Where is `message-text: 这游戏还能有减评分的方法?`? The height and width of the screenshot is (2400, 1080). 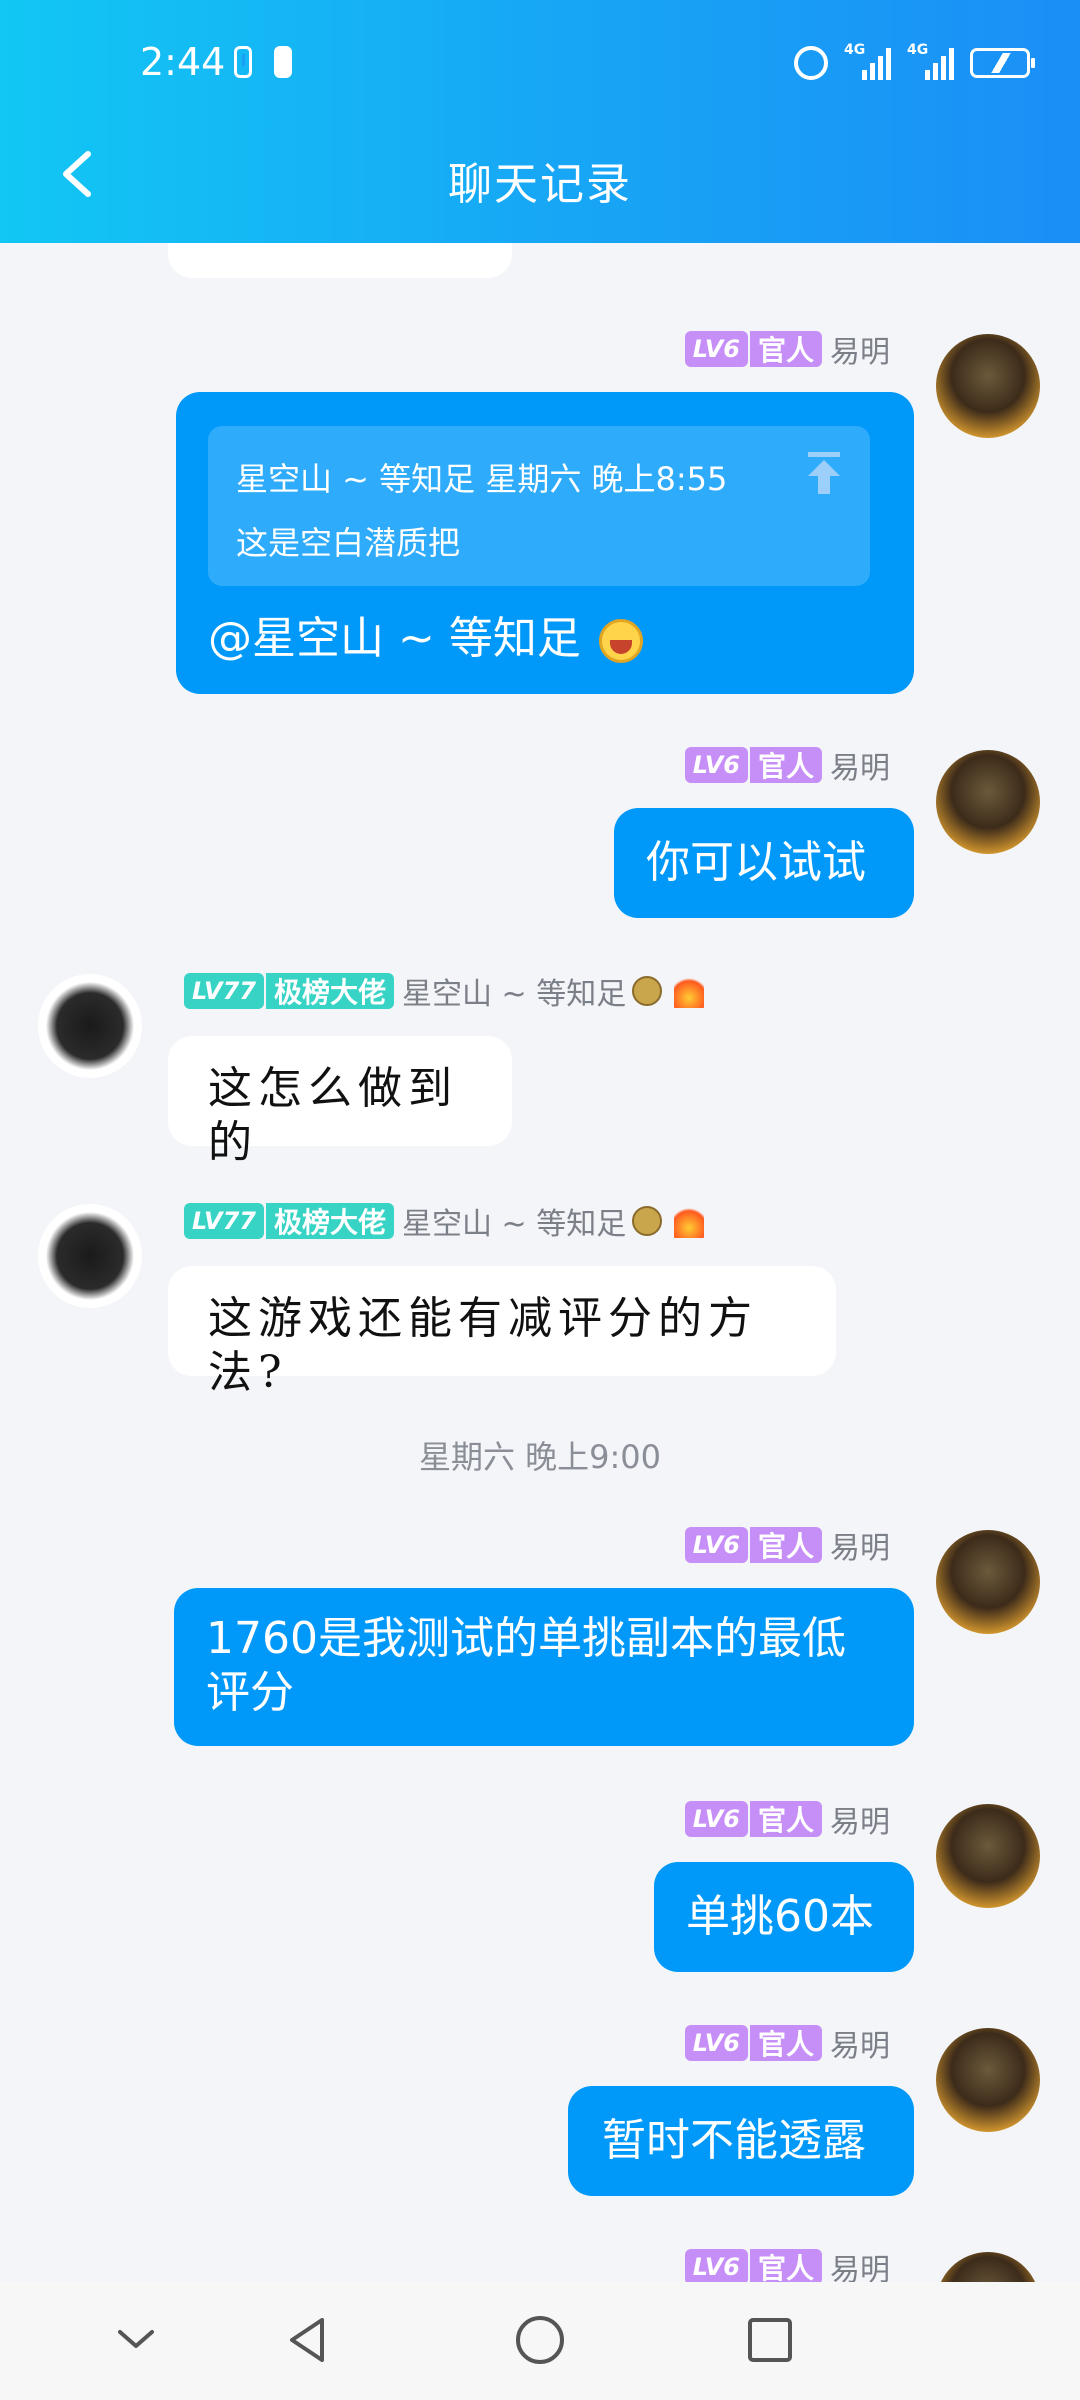
message-text: 这游戏还能有减评分的方法? is located at coordinates (483, 1345).